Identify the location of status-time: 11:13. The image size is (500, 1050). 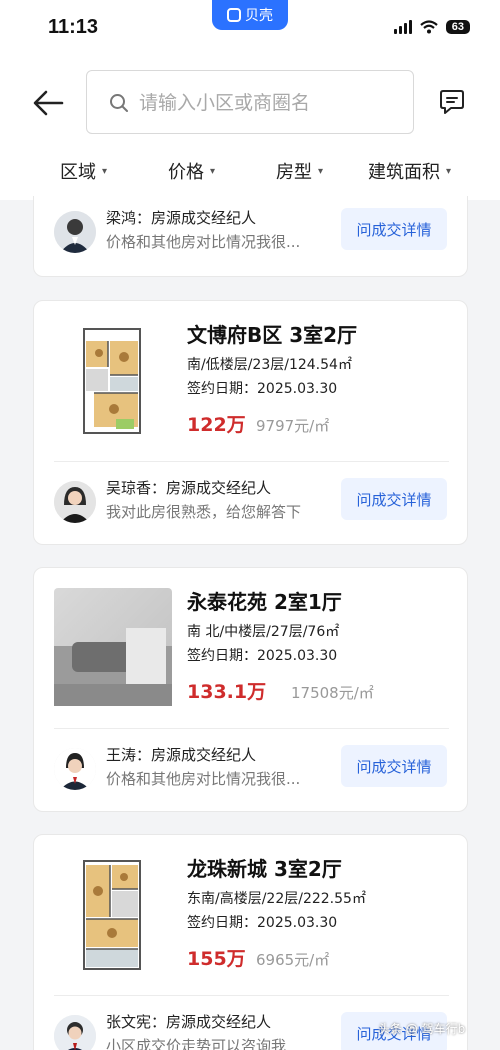
(73, 27).